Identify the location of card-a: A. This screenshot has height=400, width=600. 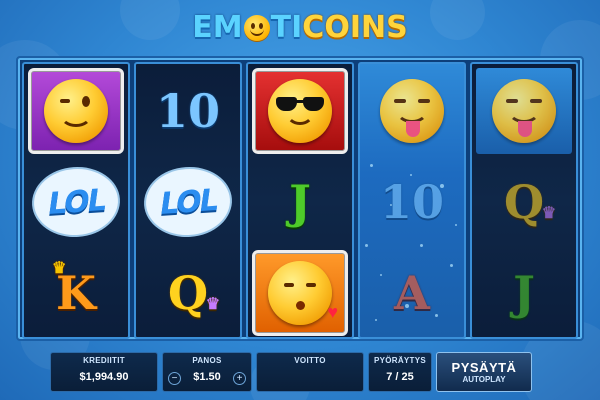
(412, 293).